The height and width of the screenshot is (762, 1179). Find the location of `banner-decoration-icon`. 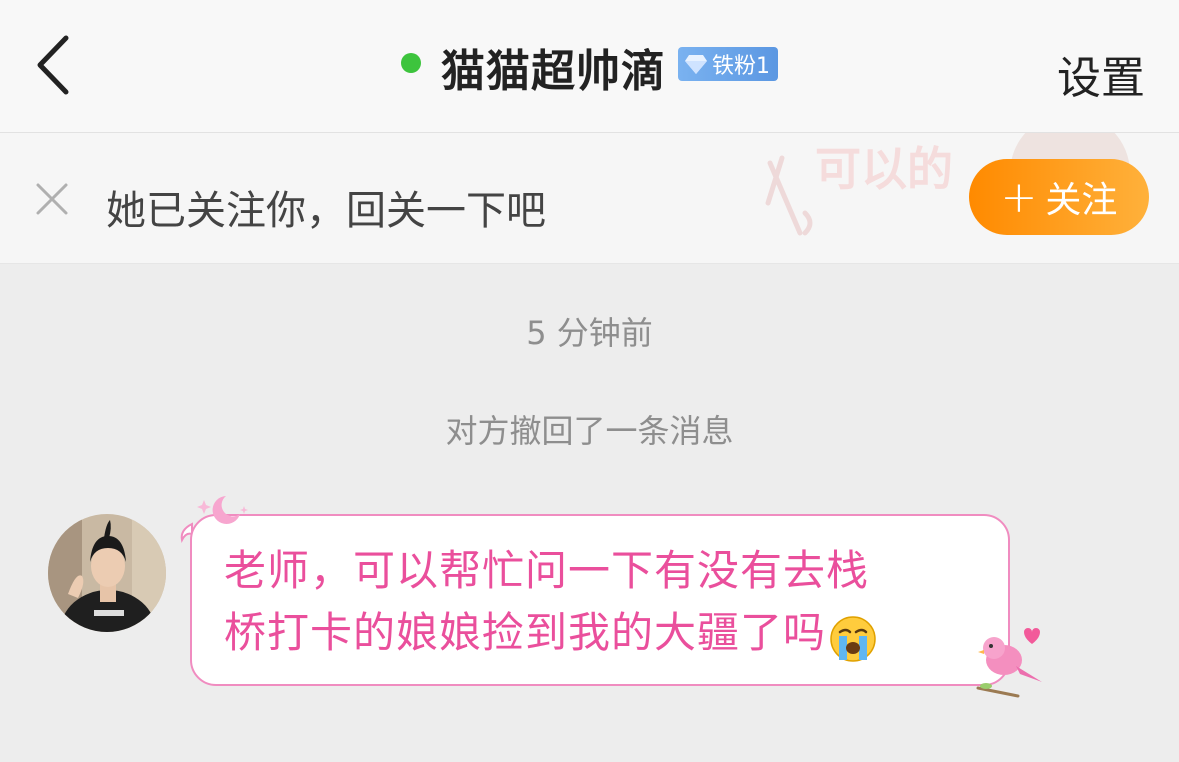

banner-decoration-icon is located at coordinates (789, 195).